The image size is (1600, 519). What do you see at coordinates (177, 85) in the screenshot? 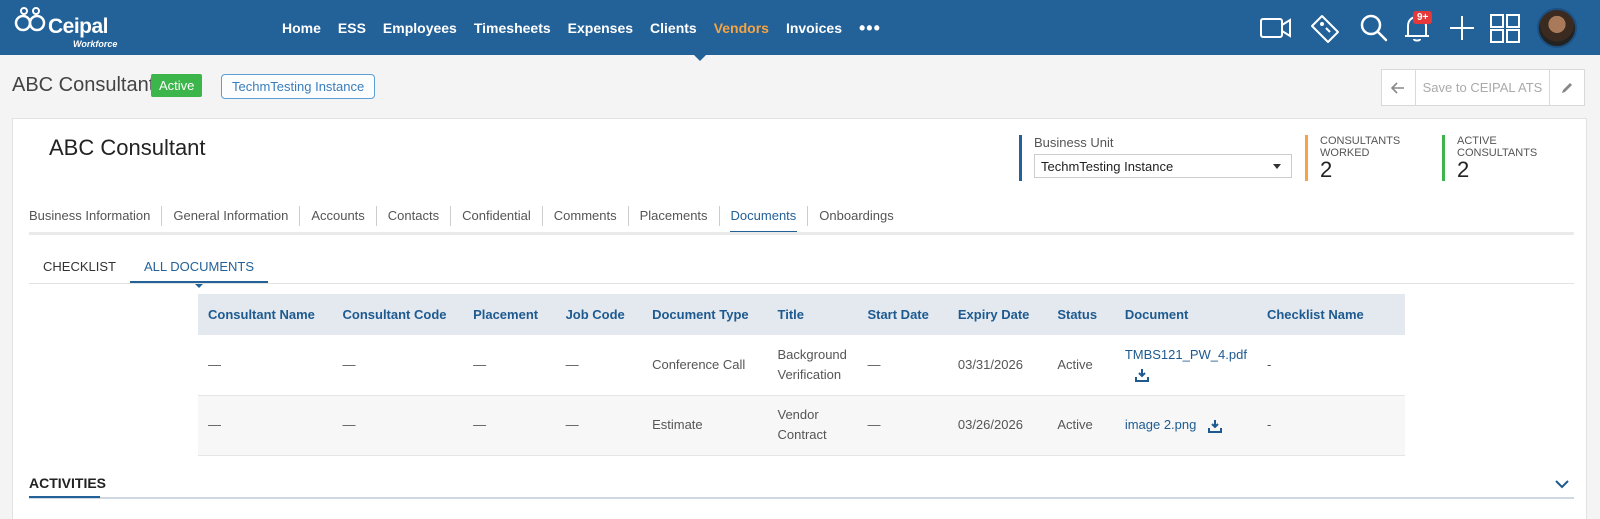
I see `status-badge: Active` at bounding box center [177, 85].